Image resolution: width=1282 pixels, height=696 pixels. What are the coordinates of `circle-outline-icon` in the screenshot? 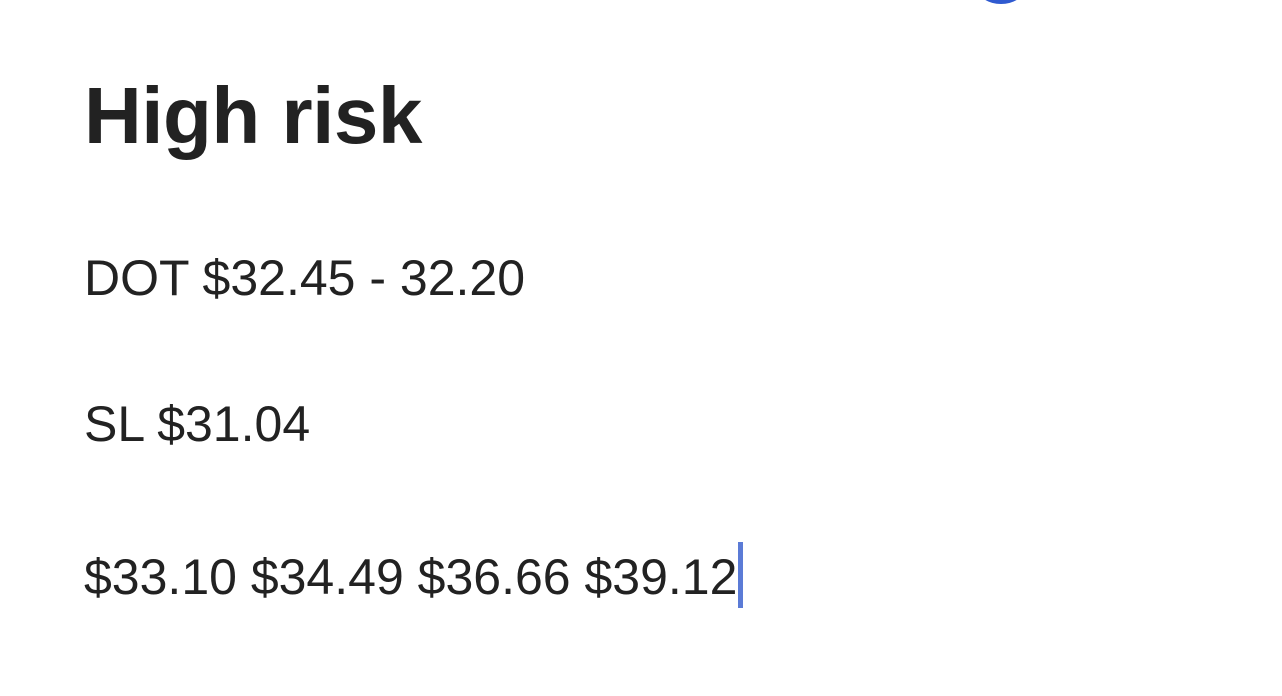 It's located at (1001, 2).